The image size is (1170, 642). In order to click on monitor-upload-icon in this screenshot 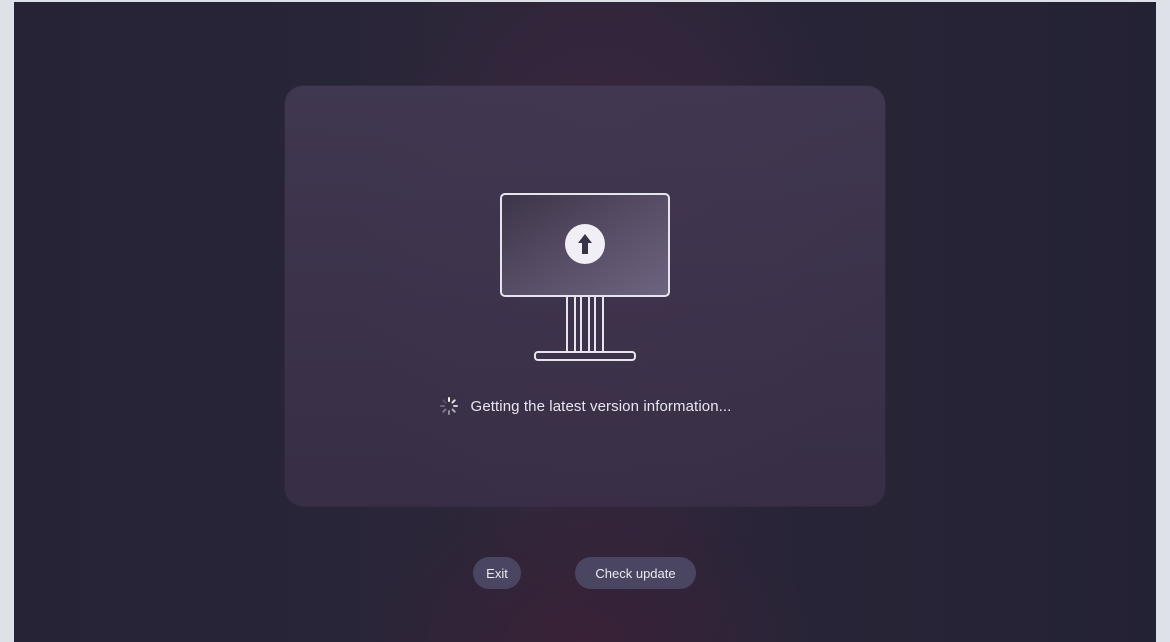, I will do `click(585, 277)`.